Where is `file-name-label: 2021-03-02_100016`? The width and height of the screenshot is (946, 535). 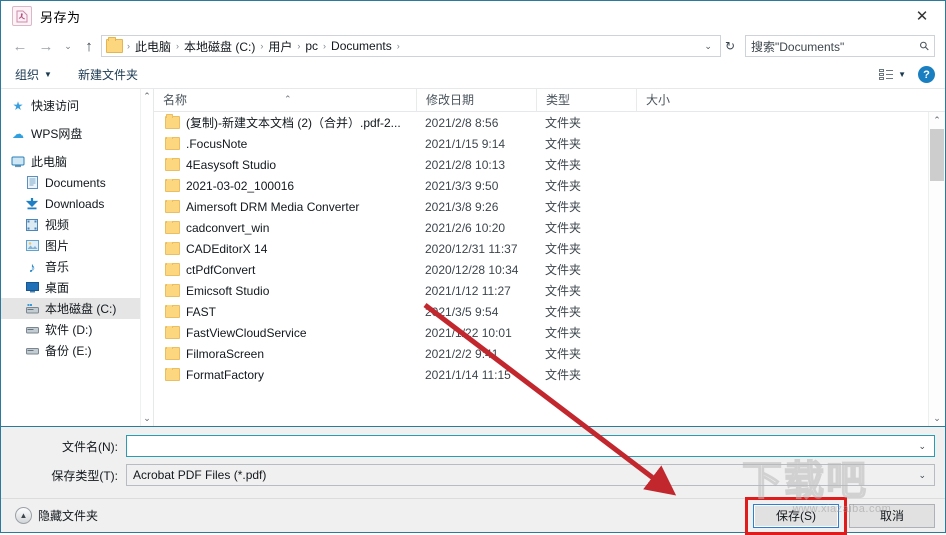 file-name-label: 2021-03-02_100016 is located at coordinates (240, 185).